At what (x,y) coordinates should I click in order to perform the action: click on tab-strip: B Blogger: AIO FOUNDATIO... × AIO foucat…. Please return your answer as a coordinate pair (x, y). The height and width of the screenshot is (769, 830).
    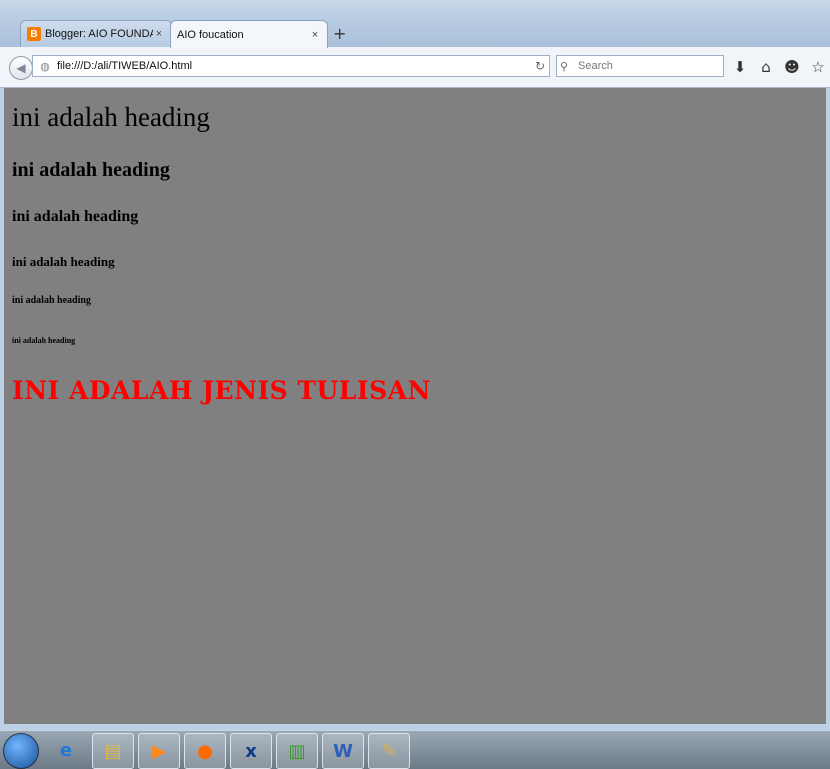
    Looking at the image, I should click on (415, 33).